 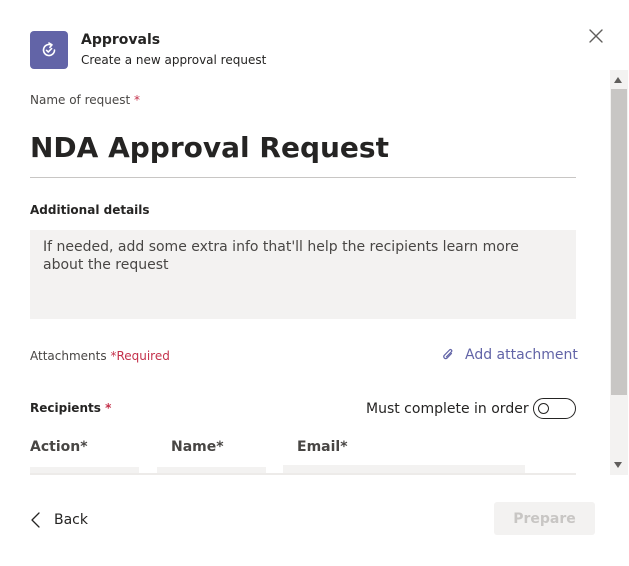 What do you see at coordinates (197, 447) in the screenshot?
I see `column-header-name: Name*` at bounding box center [197, 447].